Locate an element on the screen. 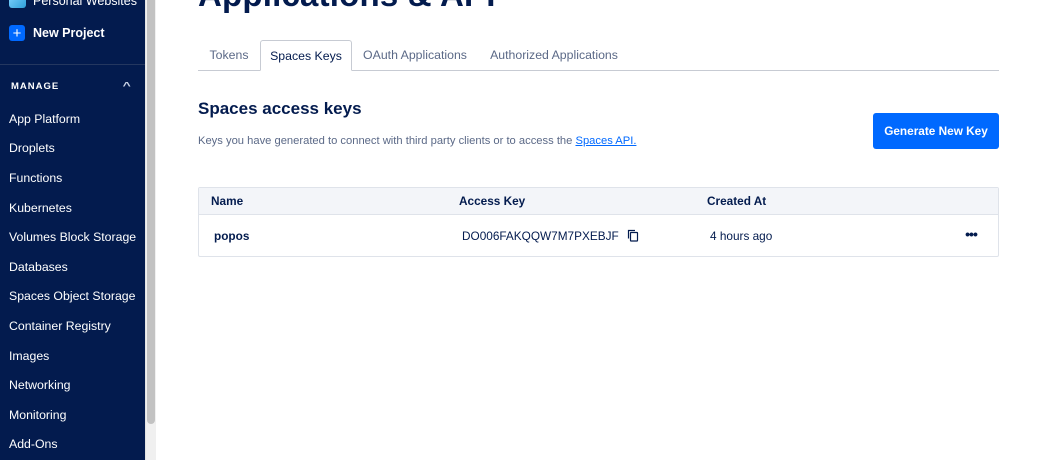  column-header-created-at: Created At is located at coordinates (737, 201).